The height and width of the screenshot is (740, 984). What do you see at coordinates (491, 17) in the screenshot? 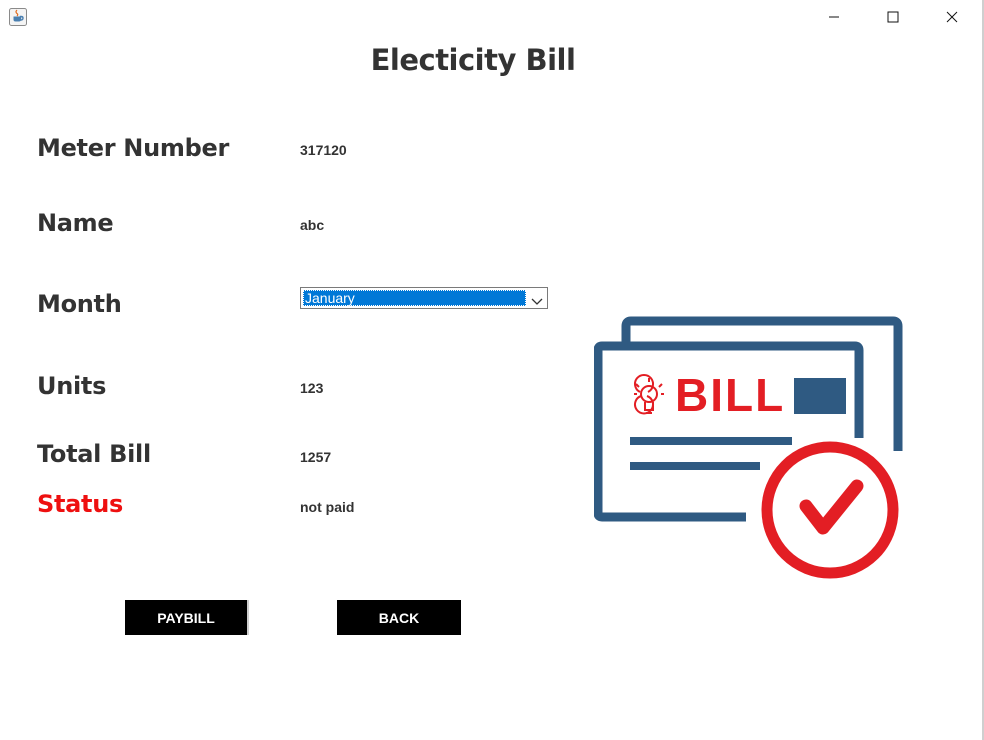
I see `title-bar` at bounding box center [491, 17].